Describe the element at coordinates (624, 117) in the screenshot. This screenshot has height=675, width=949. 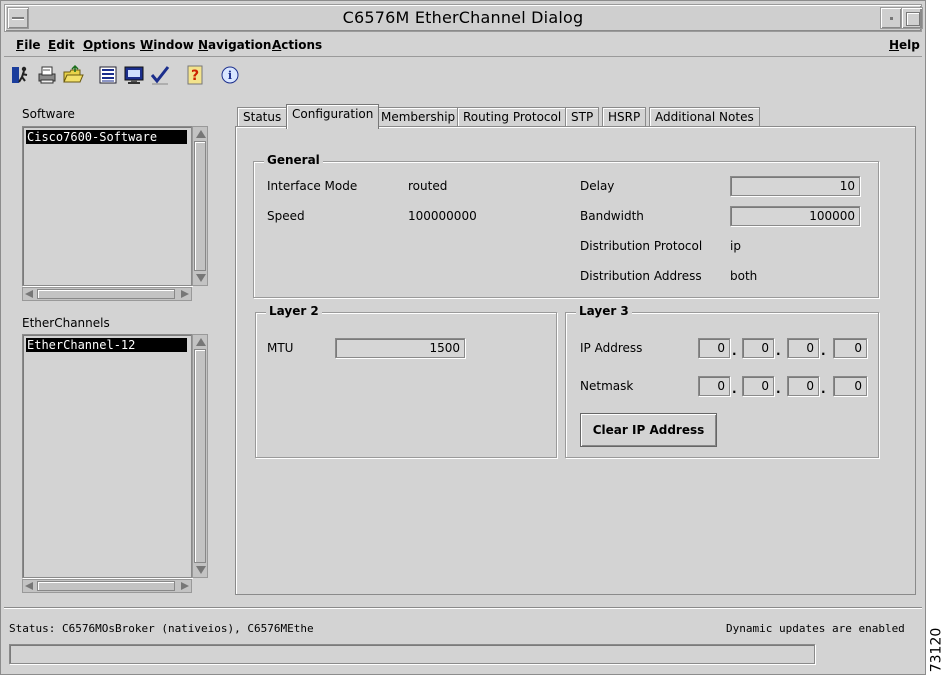
I see `tab-hsrp: HSRP` at that location.